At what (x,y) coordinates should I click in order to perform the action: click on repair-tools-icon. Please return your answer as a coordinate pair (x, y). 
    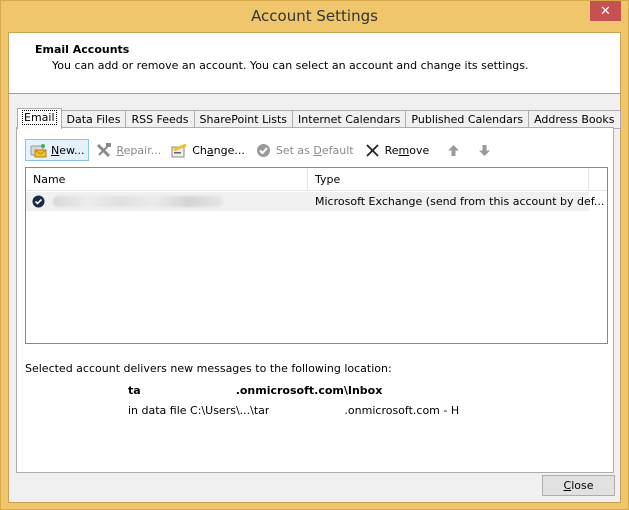
    Looking at the image, I should click on (103, 150).